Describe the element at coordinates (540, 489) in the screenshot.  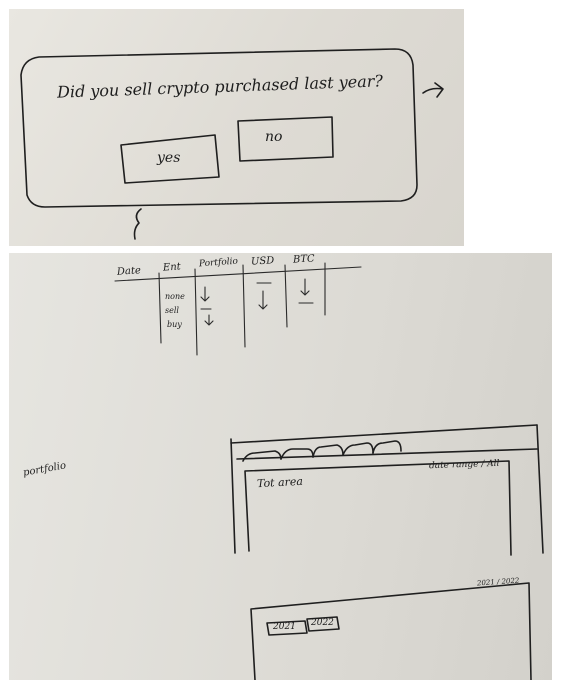
I see `portfolio-window-right` at that location.